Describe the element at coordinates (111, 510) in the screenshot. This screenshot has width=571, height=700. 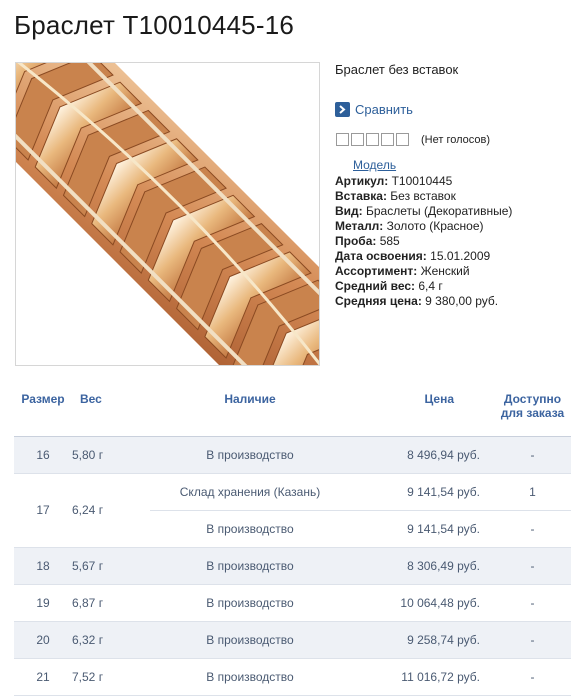
I see `cell-weight: 6,24 г` at that location.